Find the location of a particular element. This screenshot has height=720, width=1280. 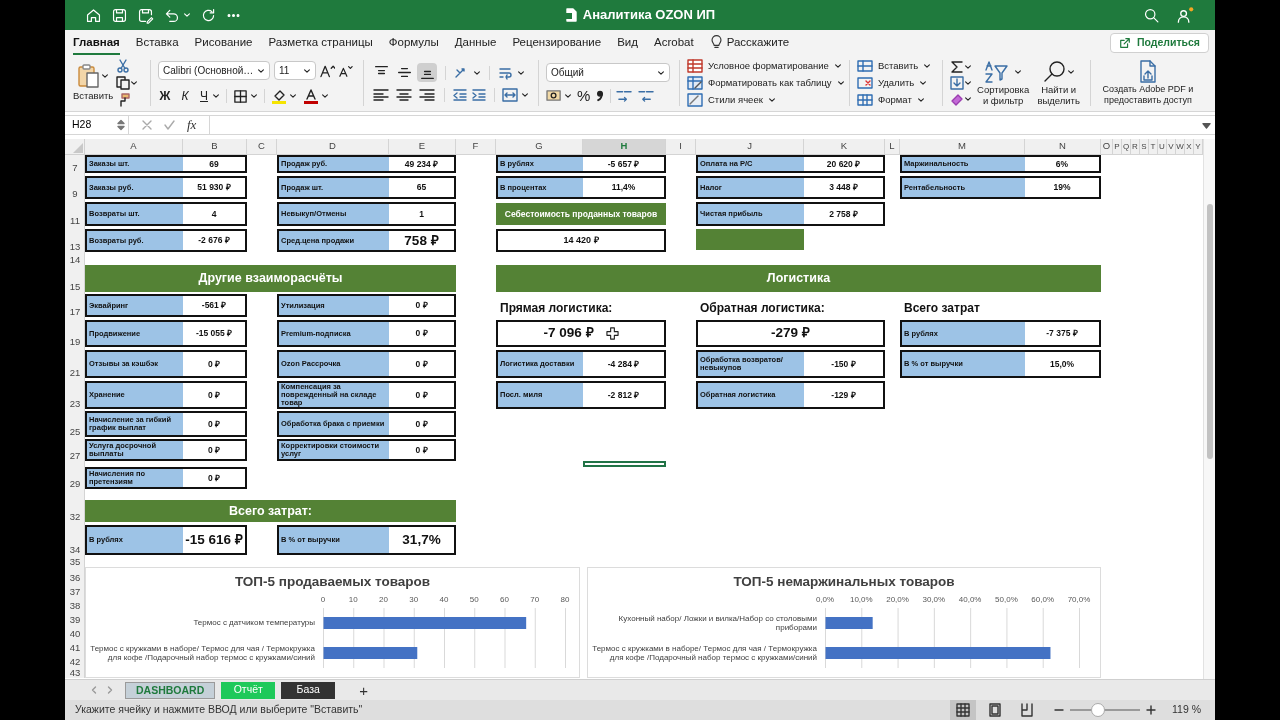

row-header: 14 is located at coordinates (75, 258).